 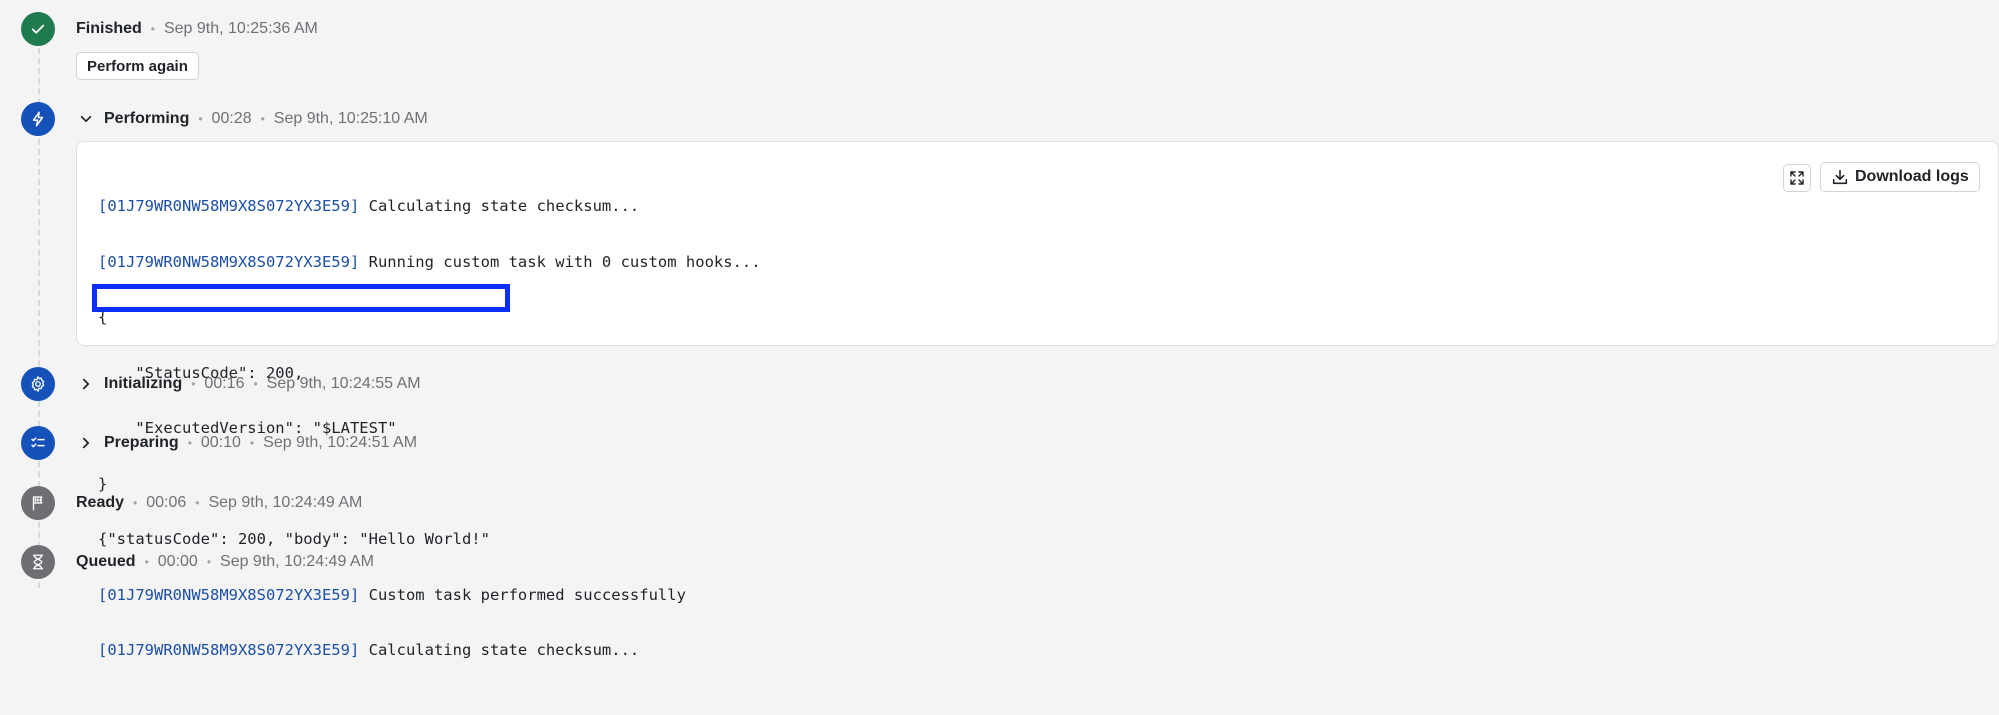 I want to click on check-icon, so click(x=38, y=29).